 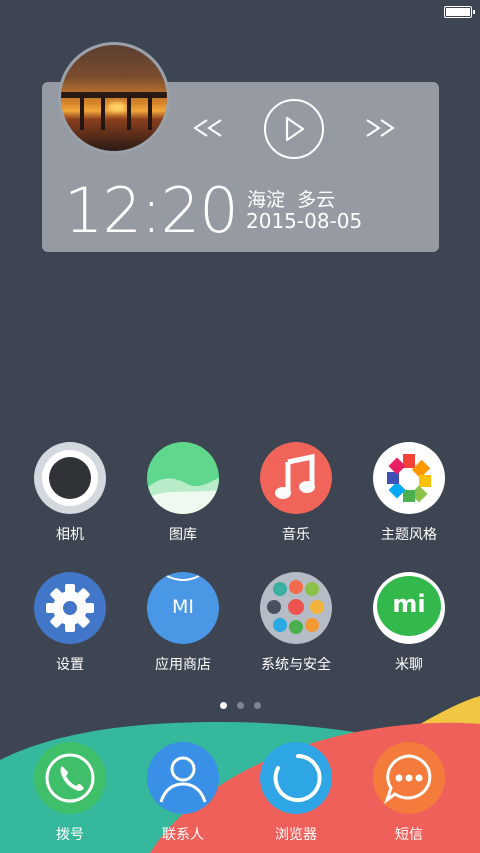 What do you see at coordinates (409, 665) in the screenshot?
I see `app-label: 米聊` at bounding box center [409, 665].